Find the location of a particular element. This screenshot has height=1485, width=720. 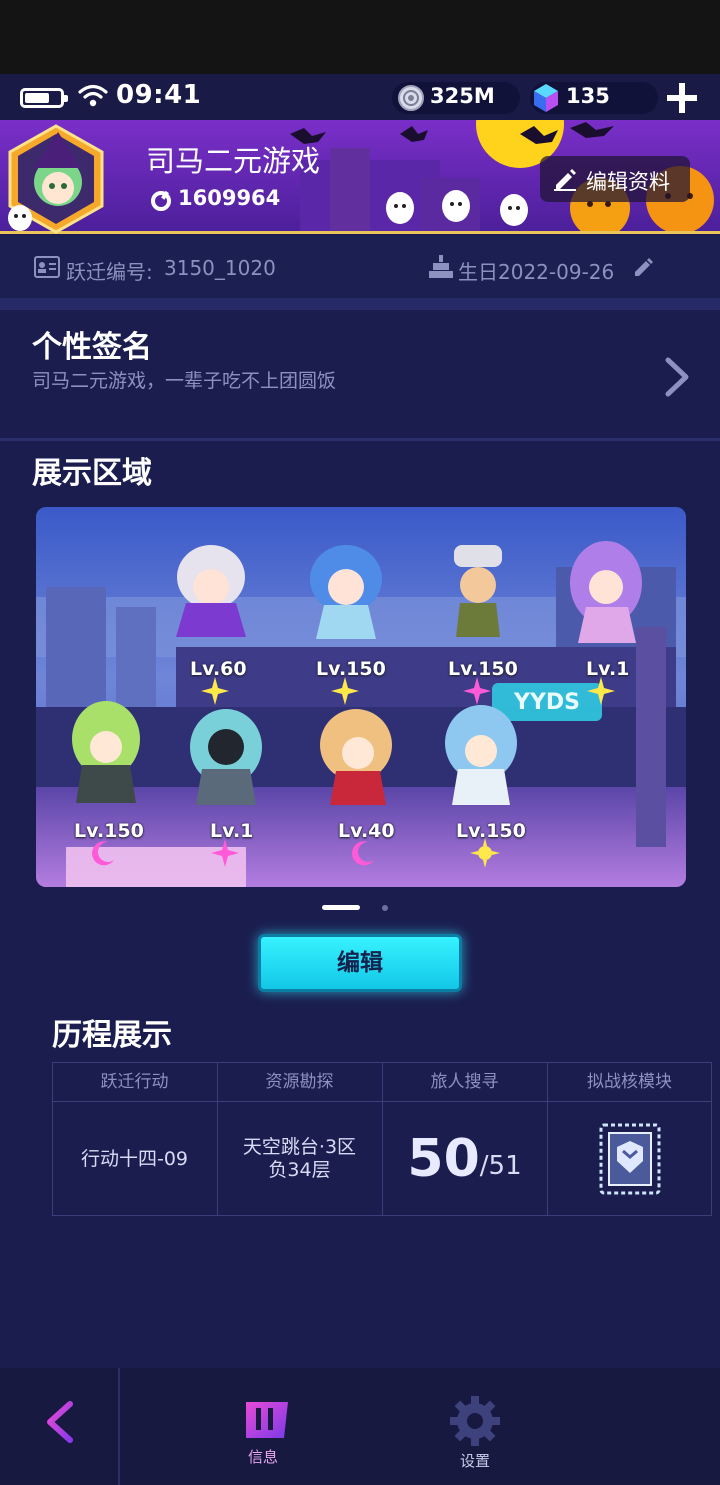

module-cell is located at coordinates (629, 1159).